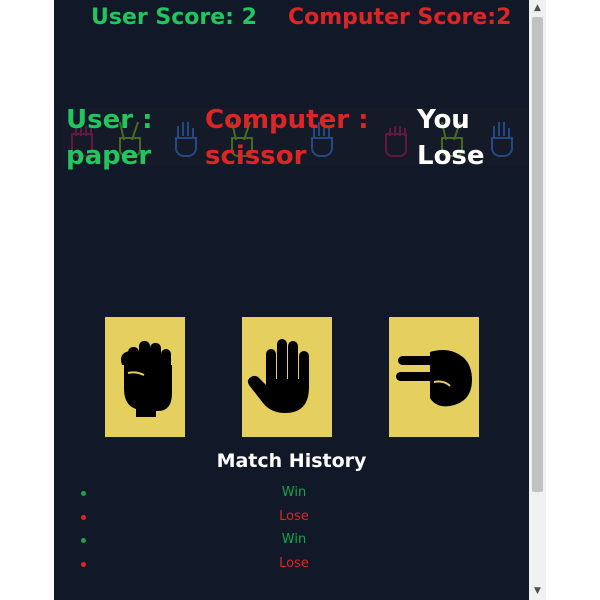 This screenshot has height=600, width=600. I want to click on computer-score: Computer Score:2, so click(400, 17).